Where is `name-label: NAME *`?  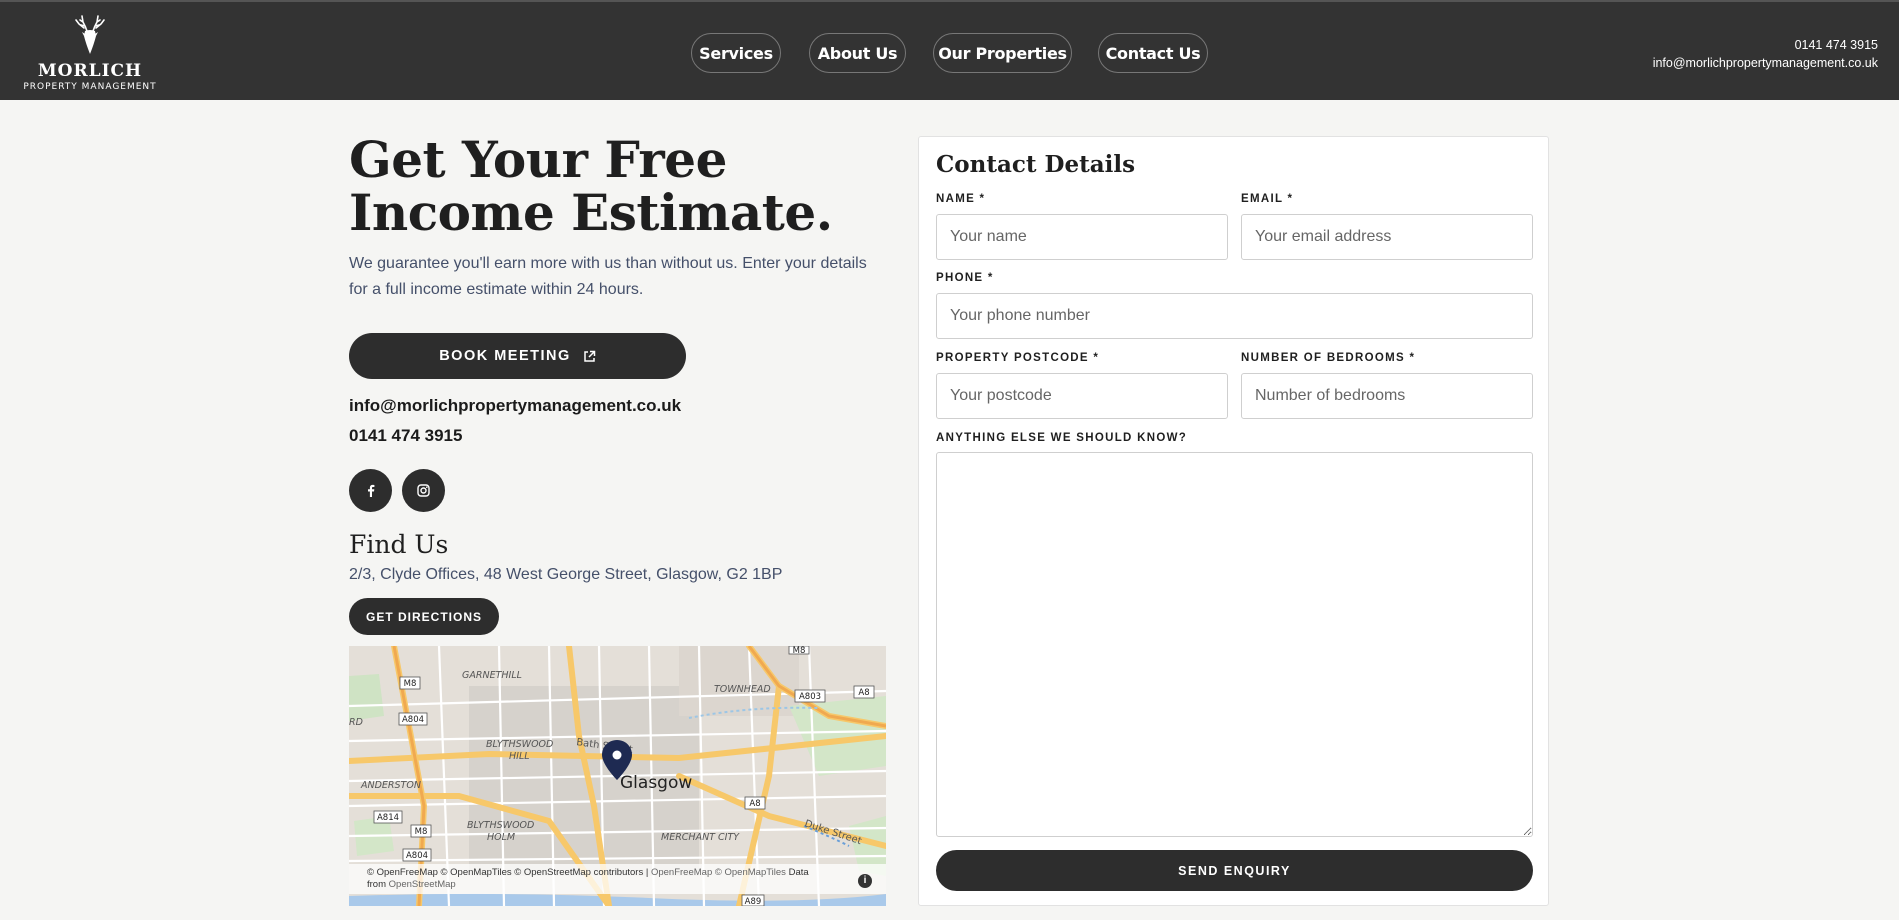 name-label: NAME * is located at coordinates (961, 199).